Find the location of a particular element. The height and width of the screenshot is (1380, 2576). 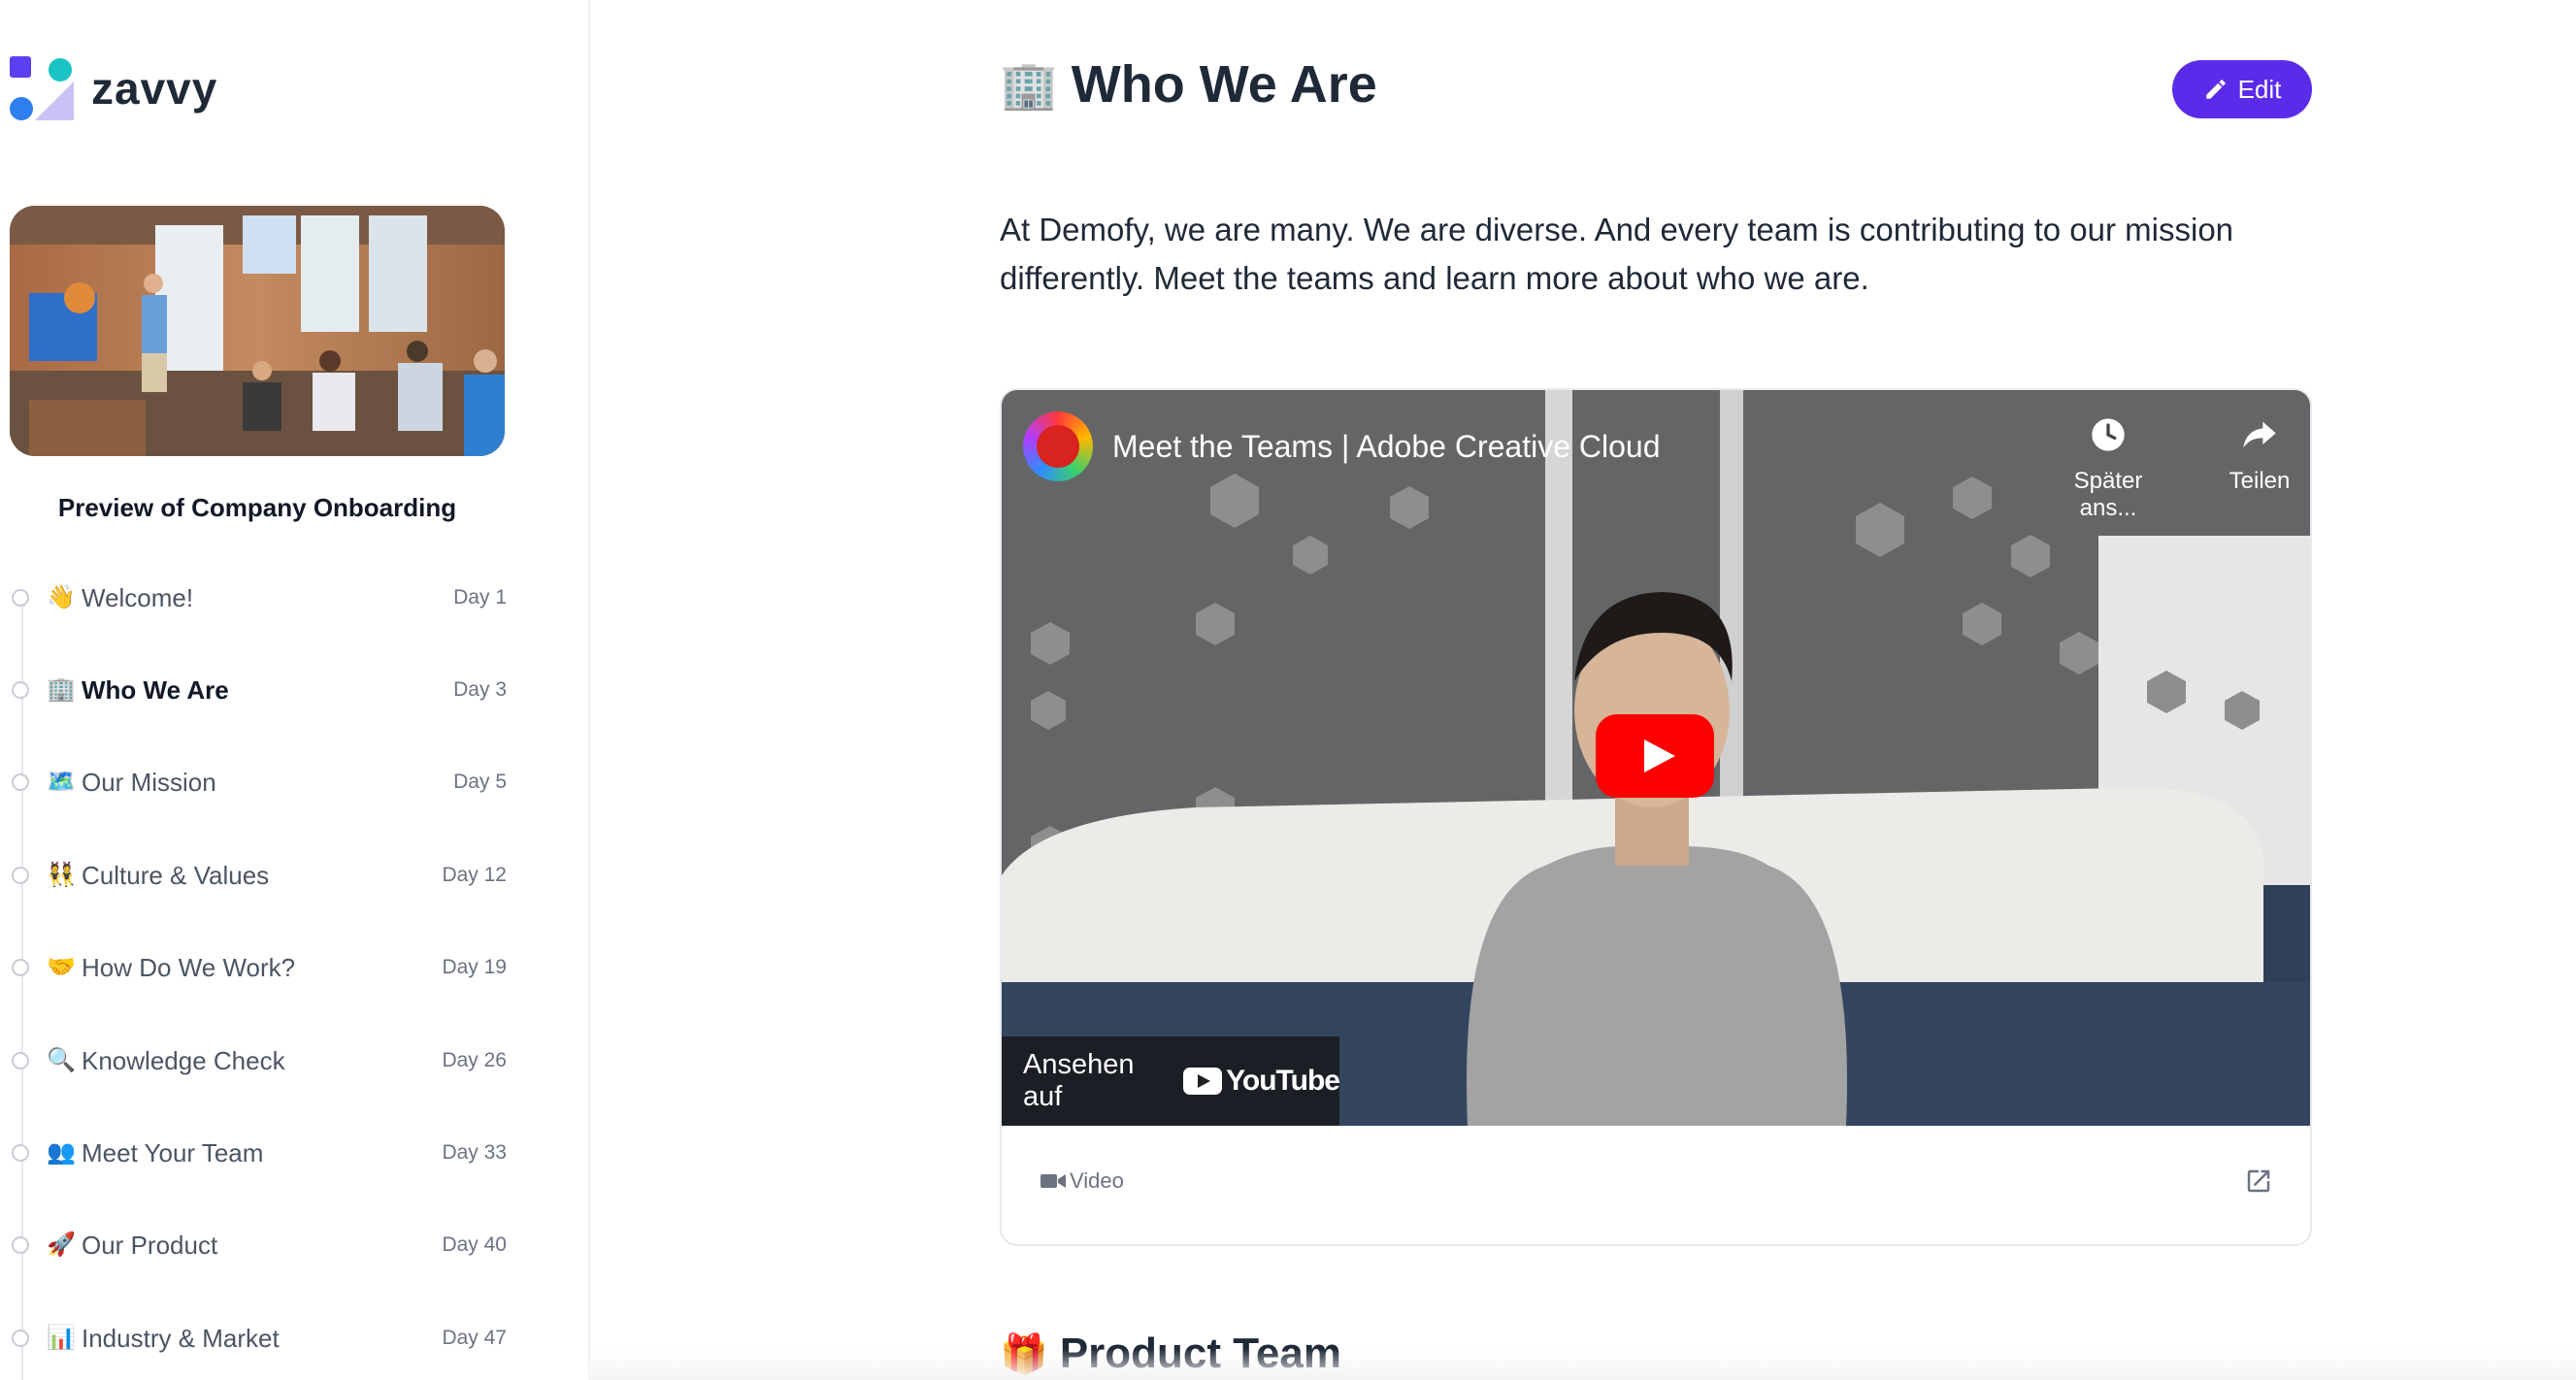

step-label: Culture & Values is located at coordinates (176, 875).